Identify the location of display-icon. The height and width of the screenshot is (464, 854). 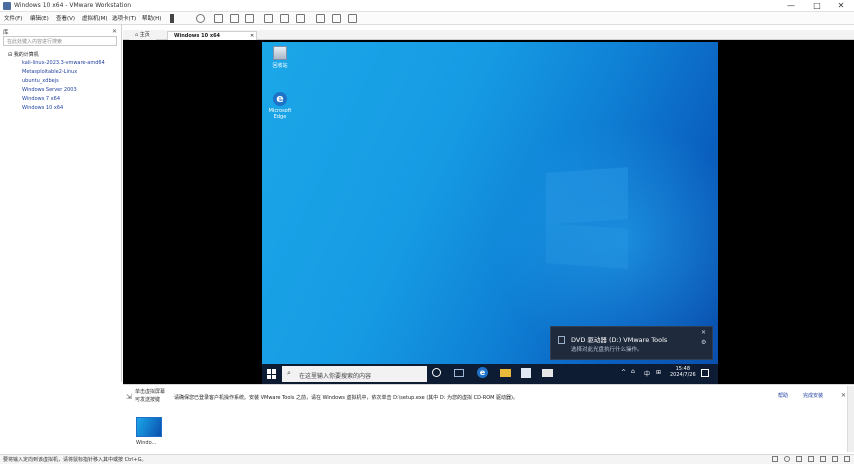
(835, 459).